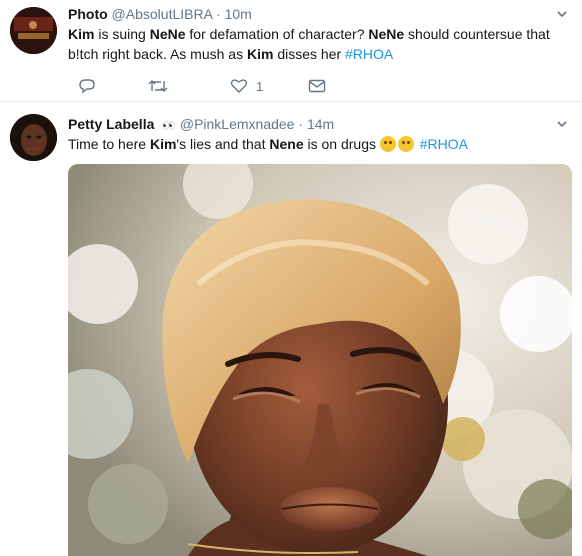 The height and width of the screenshot is (556, 582). What do you see at coordinates (111, 124) in the screenshot?
I see `display-name: Petty Labella` at bounding box center [111, 124].